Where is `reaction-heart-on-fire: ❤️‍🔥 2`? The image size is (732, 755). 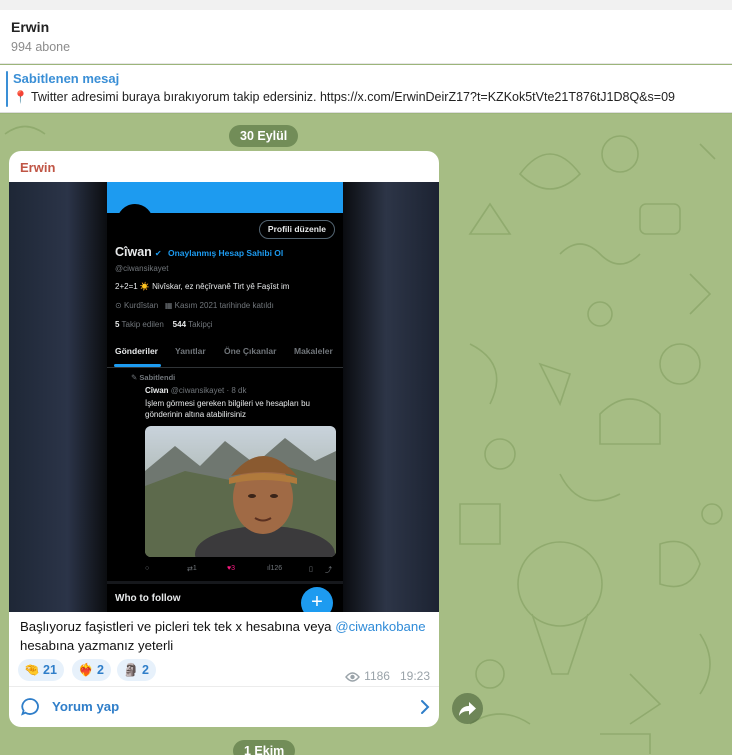 reaction-heart-on-fire: ❤️‍🔥 2 is located at coordinates (91, 670).